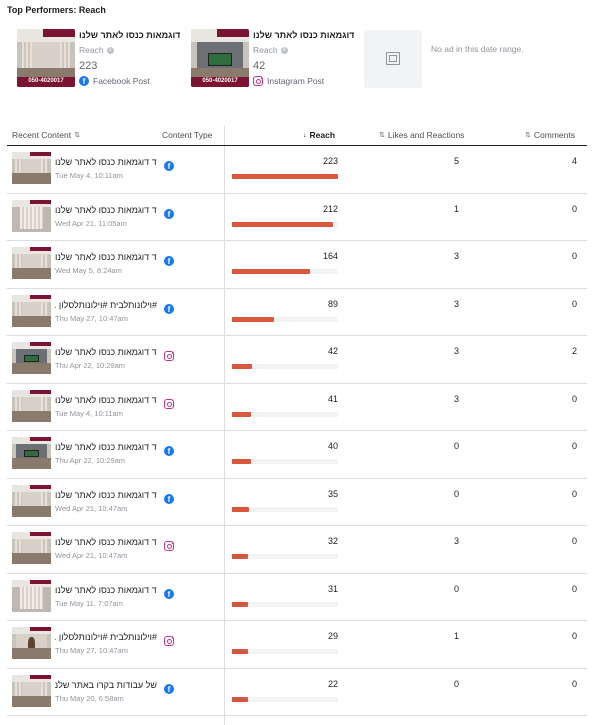 The height and width of the screenshot is (725, 600). I want to click on reach-value: 42, so click(332, 351).